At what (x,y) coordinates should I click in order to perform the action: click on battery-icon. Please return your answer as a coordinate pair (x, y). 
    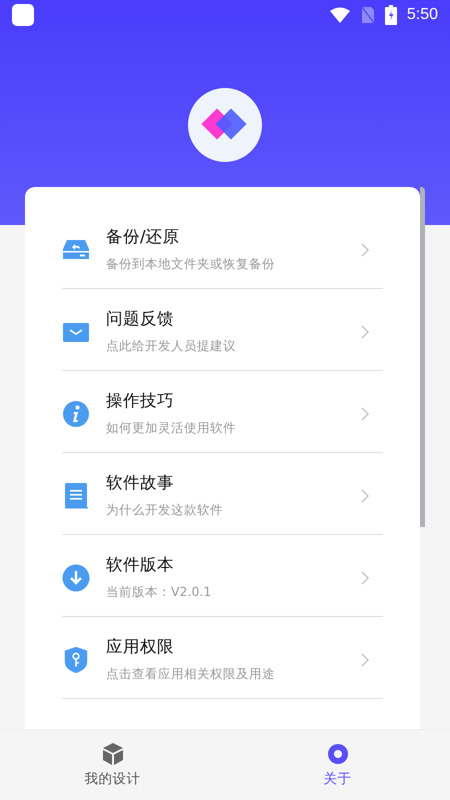
    Looking at the image, I should click on (390, 15).